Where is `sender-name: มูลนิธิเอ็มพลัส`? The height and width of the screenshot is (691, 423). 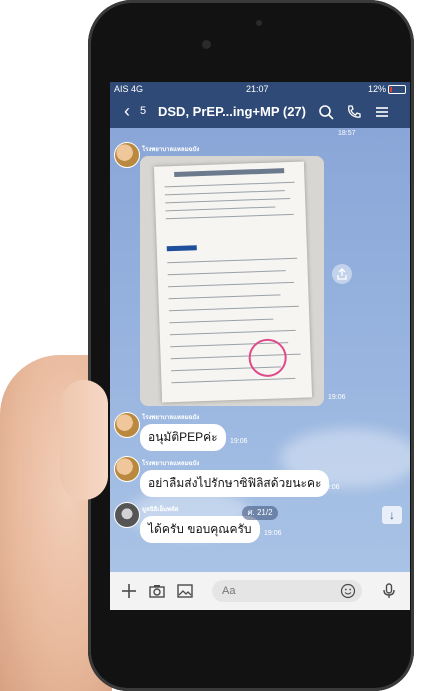
sender-name: มูลนิธิเอ็มพลัส is located at coordinates (160, 510).